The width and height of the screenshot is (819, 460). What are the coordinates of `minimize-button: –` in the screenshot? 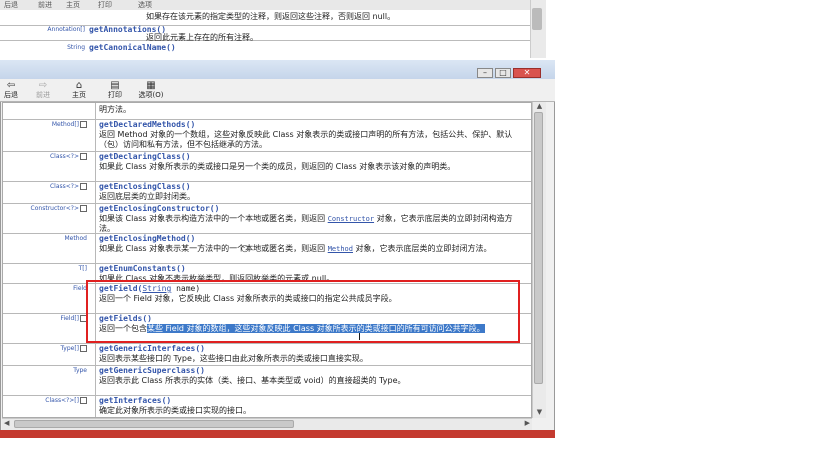 It's located at (485, 73).